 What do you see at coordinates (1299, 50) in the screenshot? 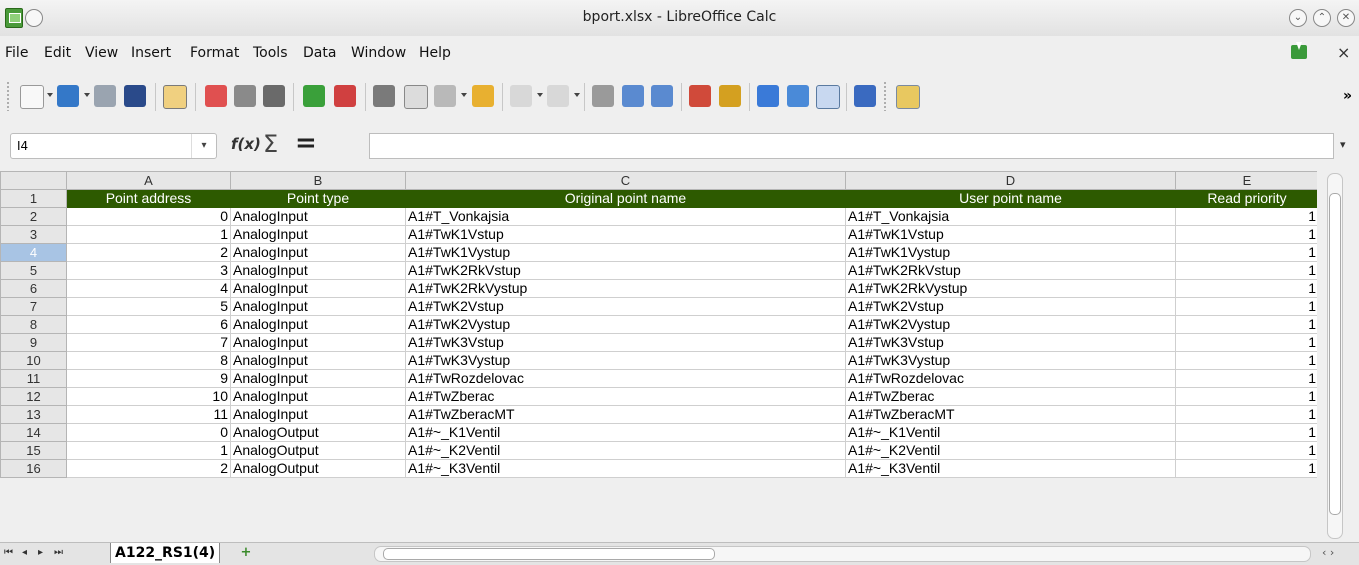
I see `update-available-icon` at bounding box center [1299, 50].